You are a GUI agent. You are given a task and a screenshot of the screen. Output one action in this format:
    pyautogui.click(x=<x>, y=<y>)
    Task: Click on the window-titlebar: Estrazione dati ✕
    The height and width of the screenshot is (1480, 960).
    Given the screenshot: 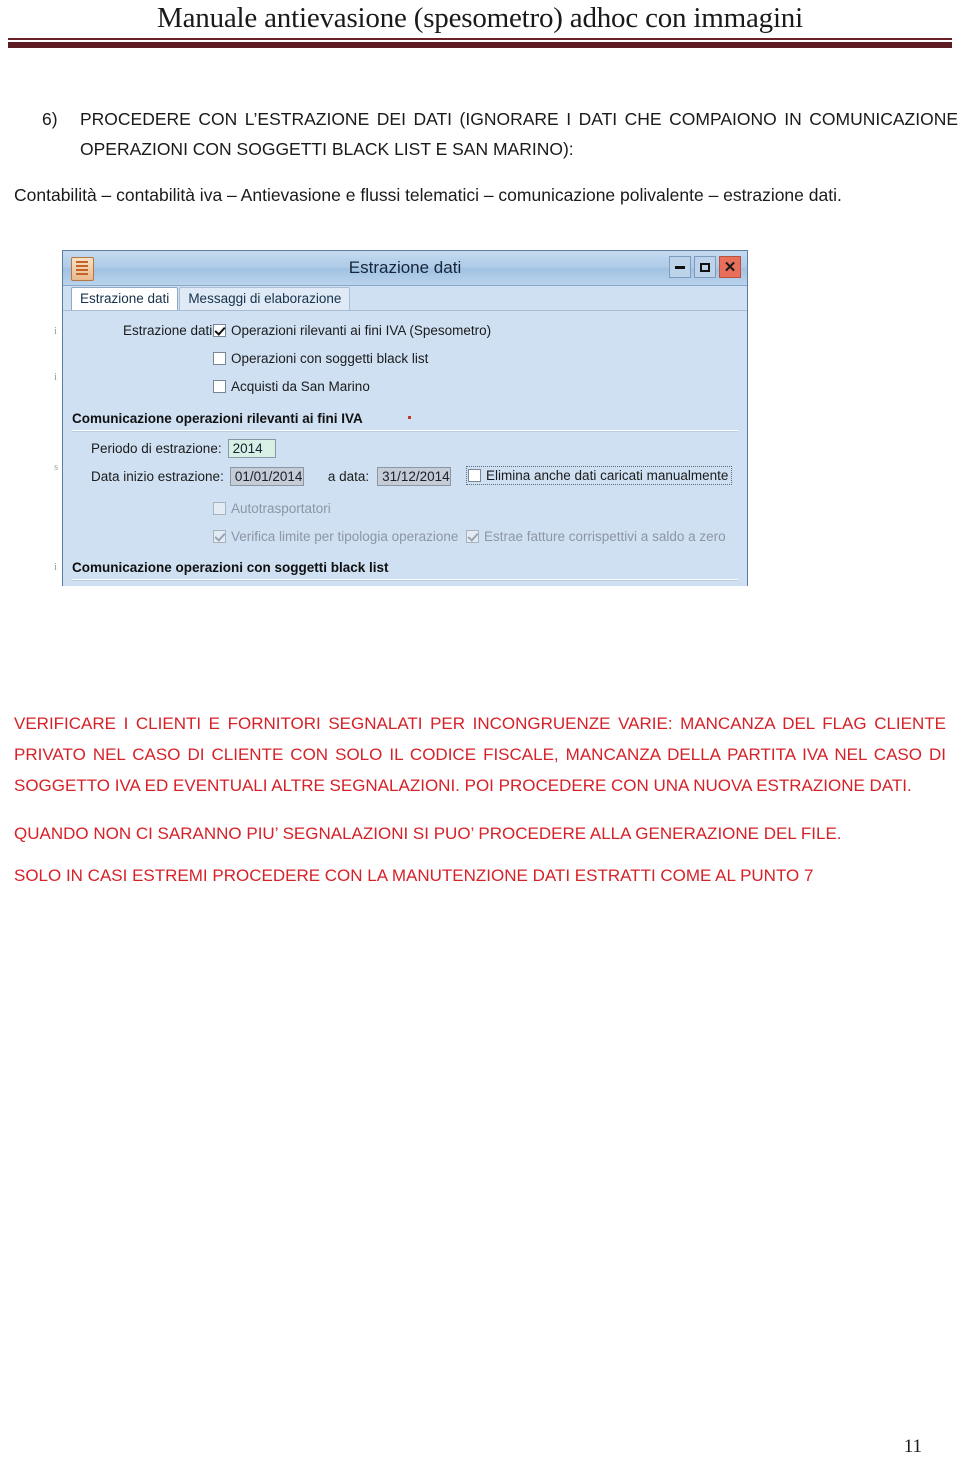 What is the action you would take?
    pyautogui.click(x=405, y=268)
    